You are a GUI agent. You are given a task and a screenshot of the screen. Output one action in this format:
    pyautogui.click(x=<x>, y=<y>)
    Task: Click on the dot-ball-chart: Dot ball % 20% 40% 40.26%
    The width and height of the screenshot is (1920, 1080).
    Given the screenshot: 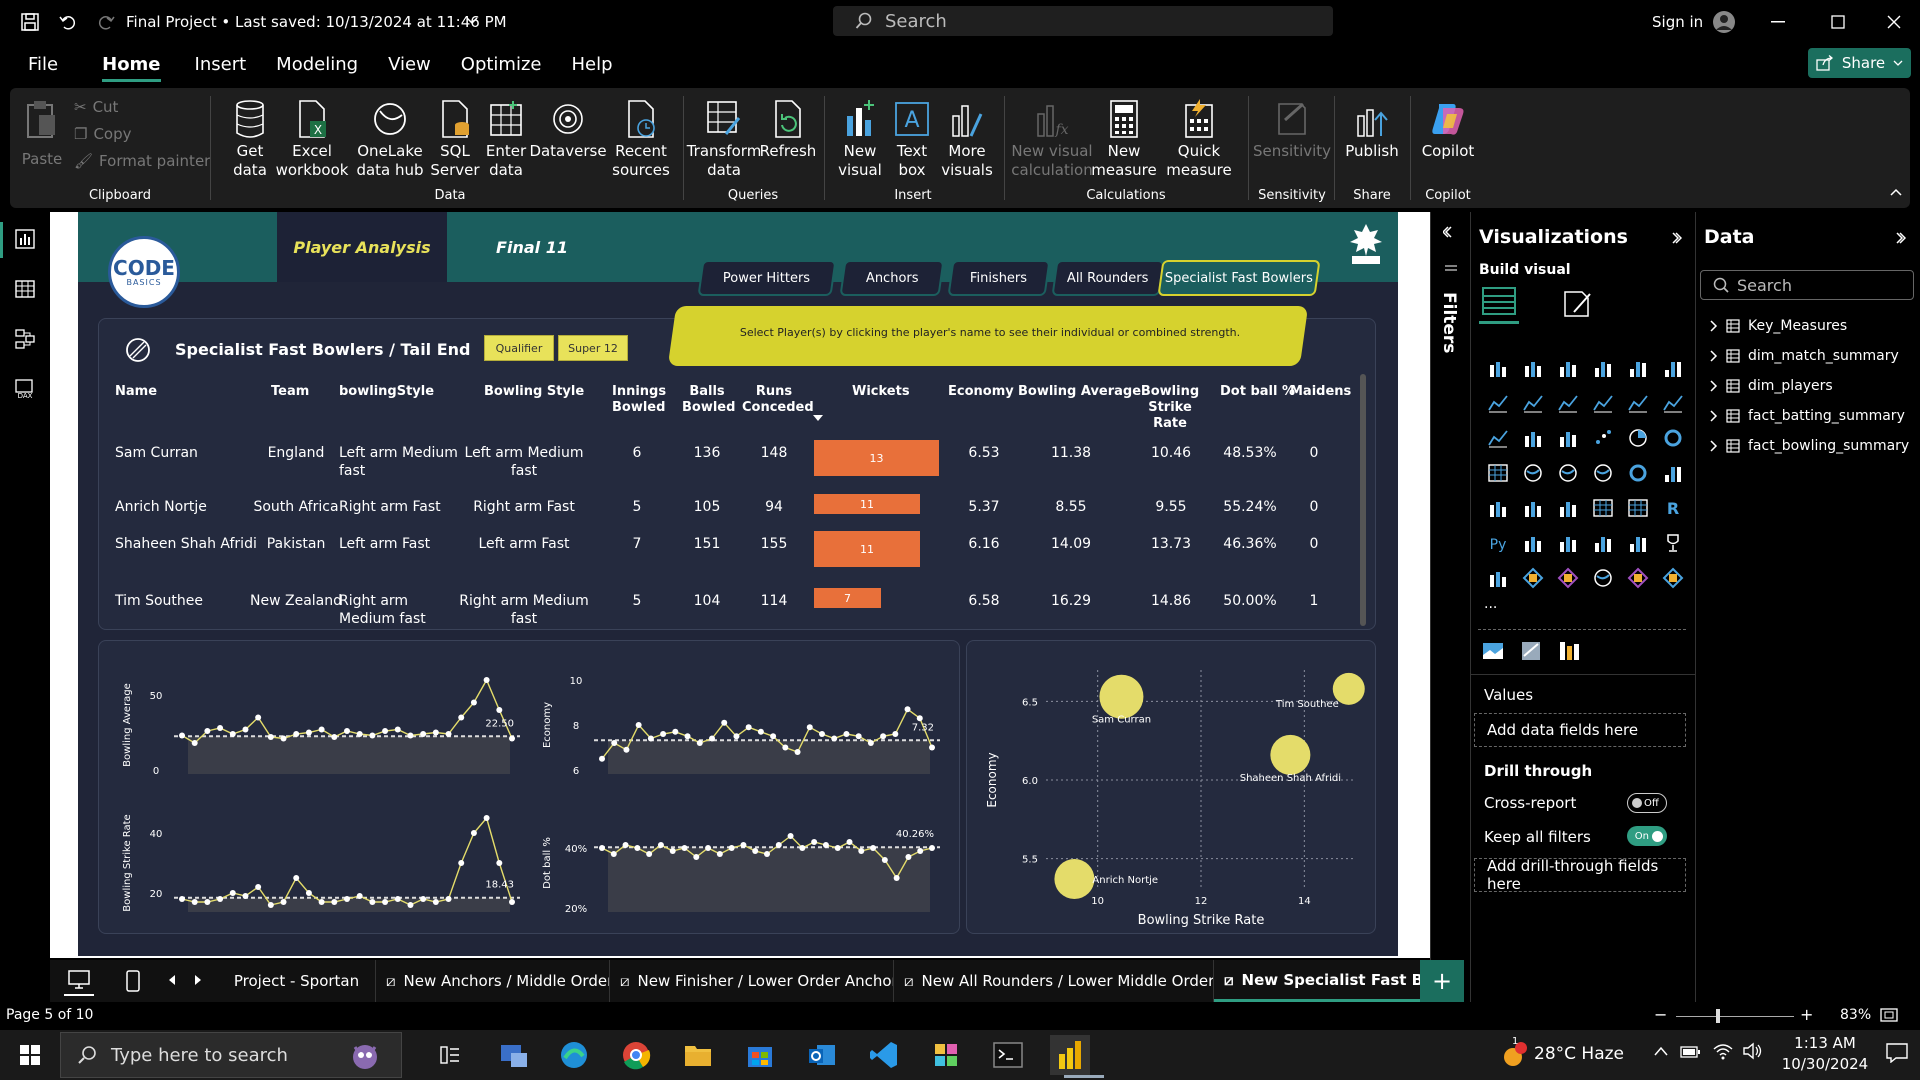 What is the action you would take?
    pyautogui.click(x=742, y=862)
    